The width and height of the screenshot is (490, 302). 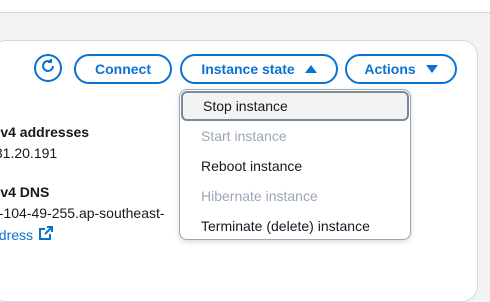 What do you see at coordinates (245, 6) in the screenshot?
I see `top-bar` at bounding box center [245, 6].